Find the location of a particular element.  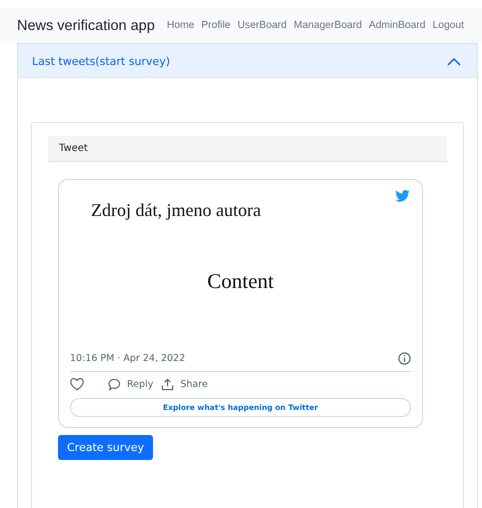

tweet-content: Content is located at coordinates (240, 281).